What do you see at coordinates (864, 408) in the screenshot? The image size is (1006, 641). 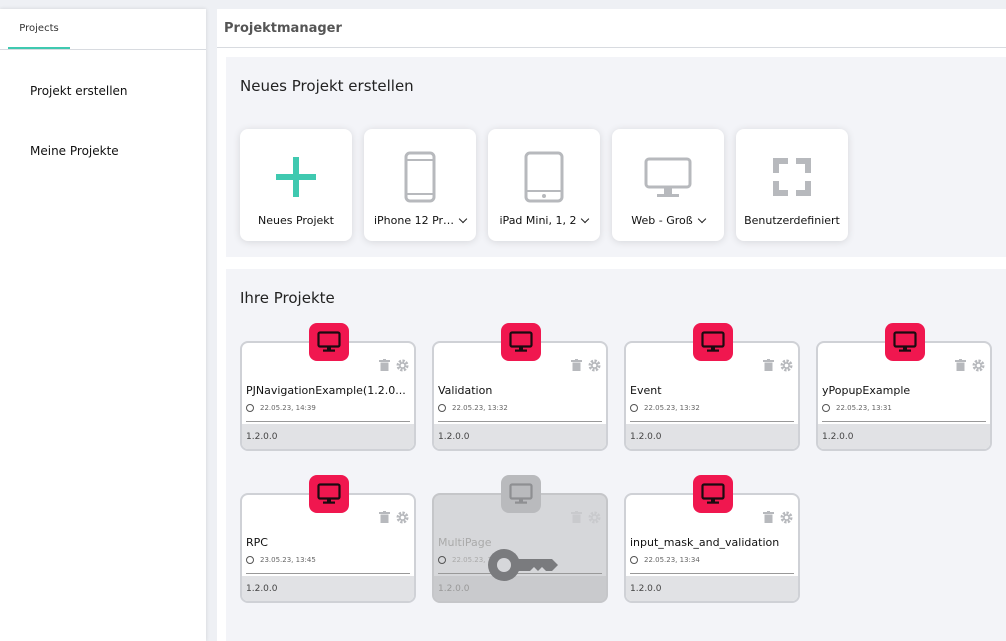 I see `project-date-text: 22.05.23, 13:31` at bounding box center [864, 408].